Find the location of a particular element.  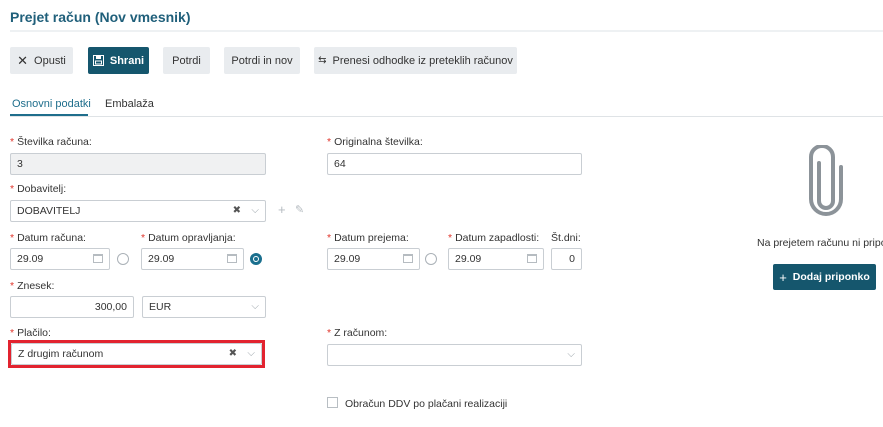

original-number-label: * Originalna številka: is located at coordinates (375, 142).